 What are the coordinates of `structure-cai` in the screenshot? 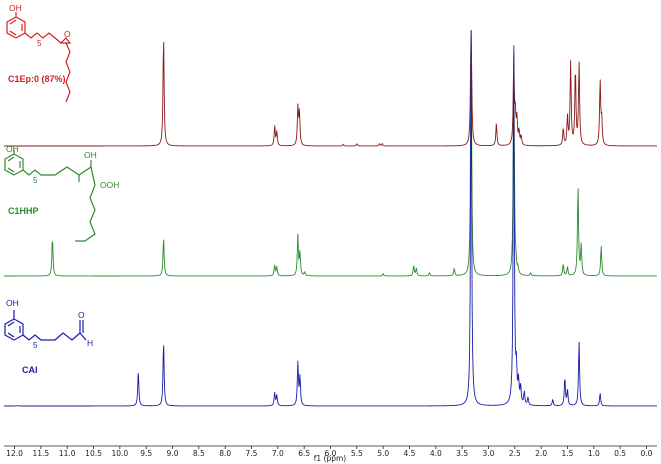 It's located at (45, 325).